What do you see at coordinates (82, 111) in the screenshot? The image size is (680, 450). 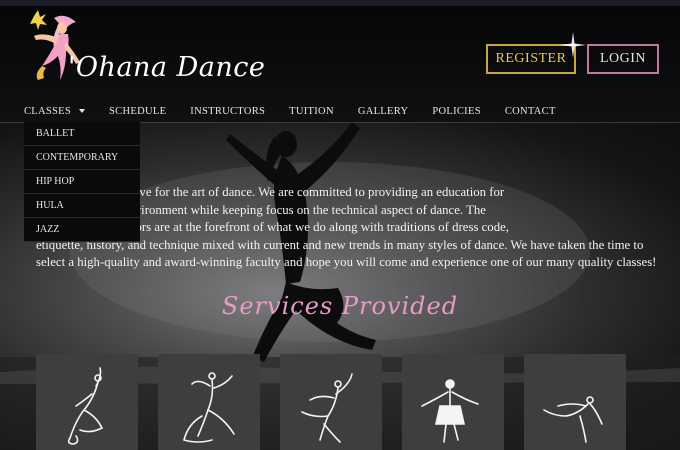 I see `chevron-down-icon` at bounding box center [82, 111].